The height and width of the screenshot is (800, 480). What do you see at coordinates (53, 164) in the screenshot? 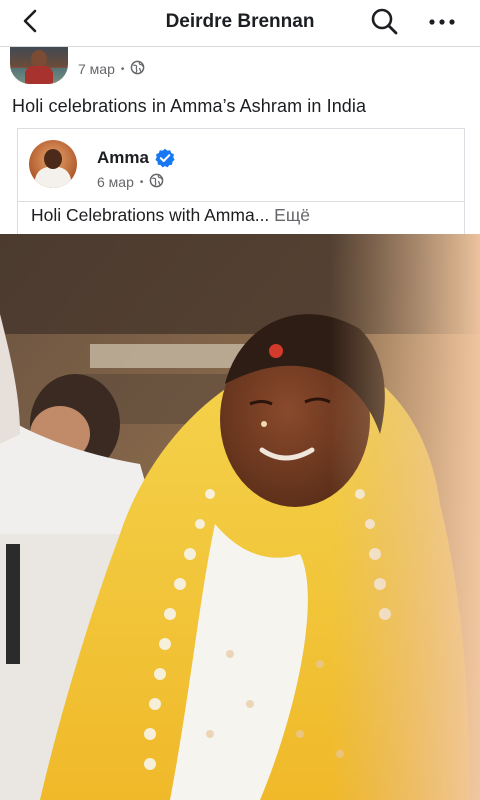
I see `shared-author-avatar` at bounding box center [53, 164].